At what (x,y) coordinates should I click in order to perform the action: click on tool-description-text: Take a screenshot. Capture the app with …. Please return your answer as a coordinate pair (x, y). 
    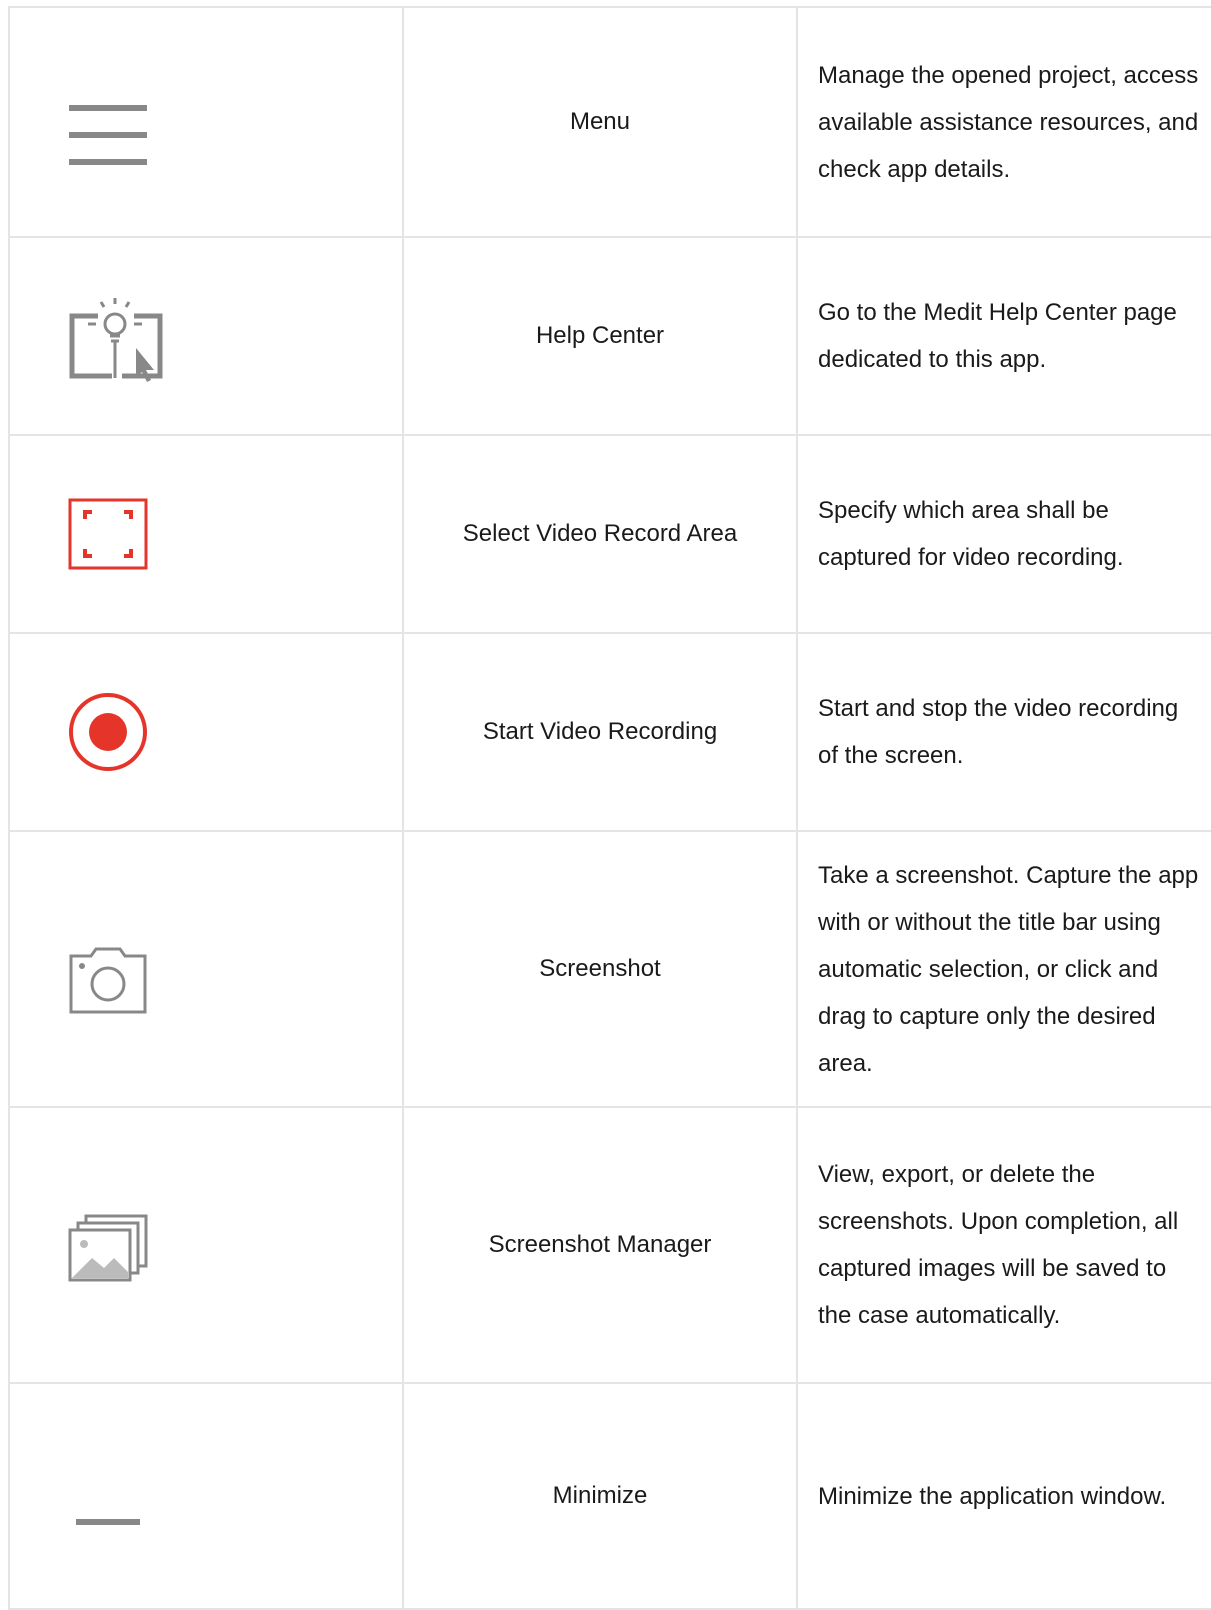
    Looking at the image, I should click on (1008, 969).